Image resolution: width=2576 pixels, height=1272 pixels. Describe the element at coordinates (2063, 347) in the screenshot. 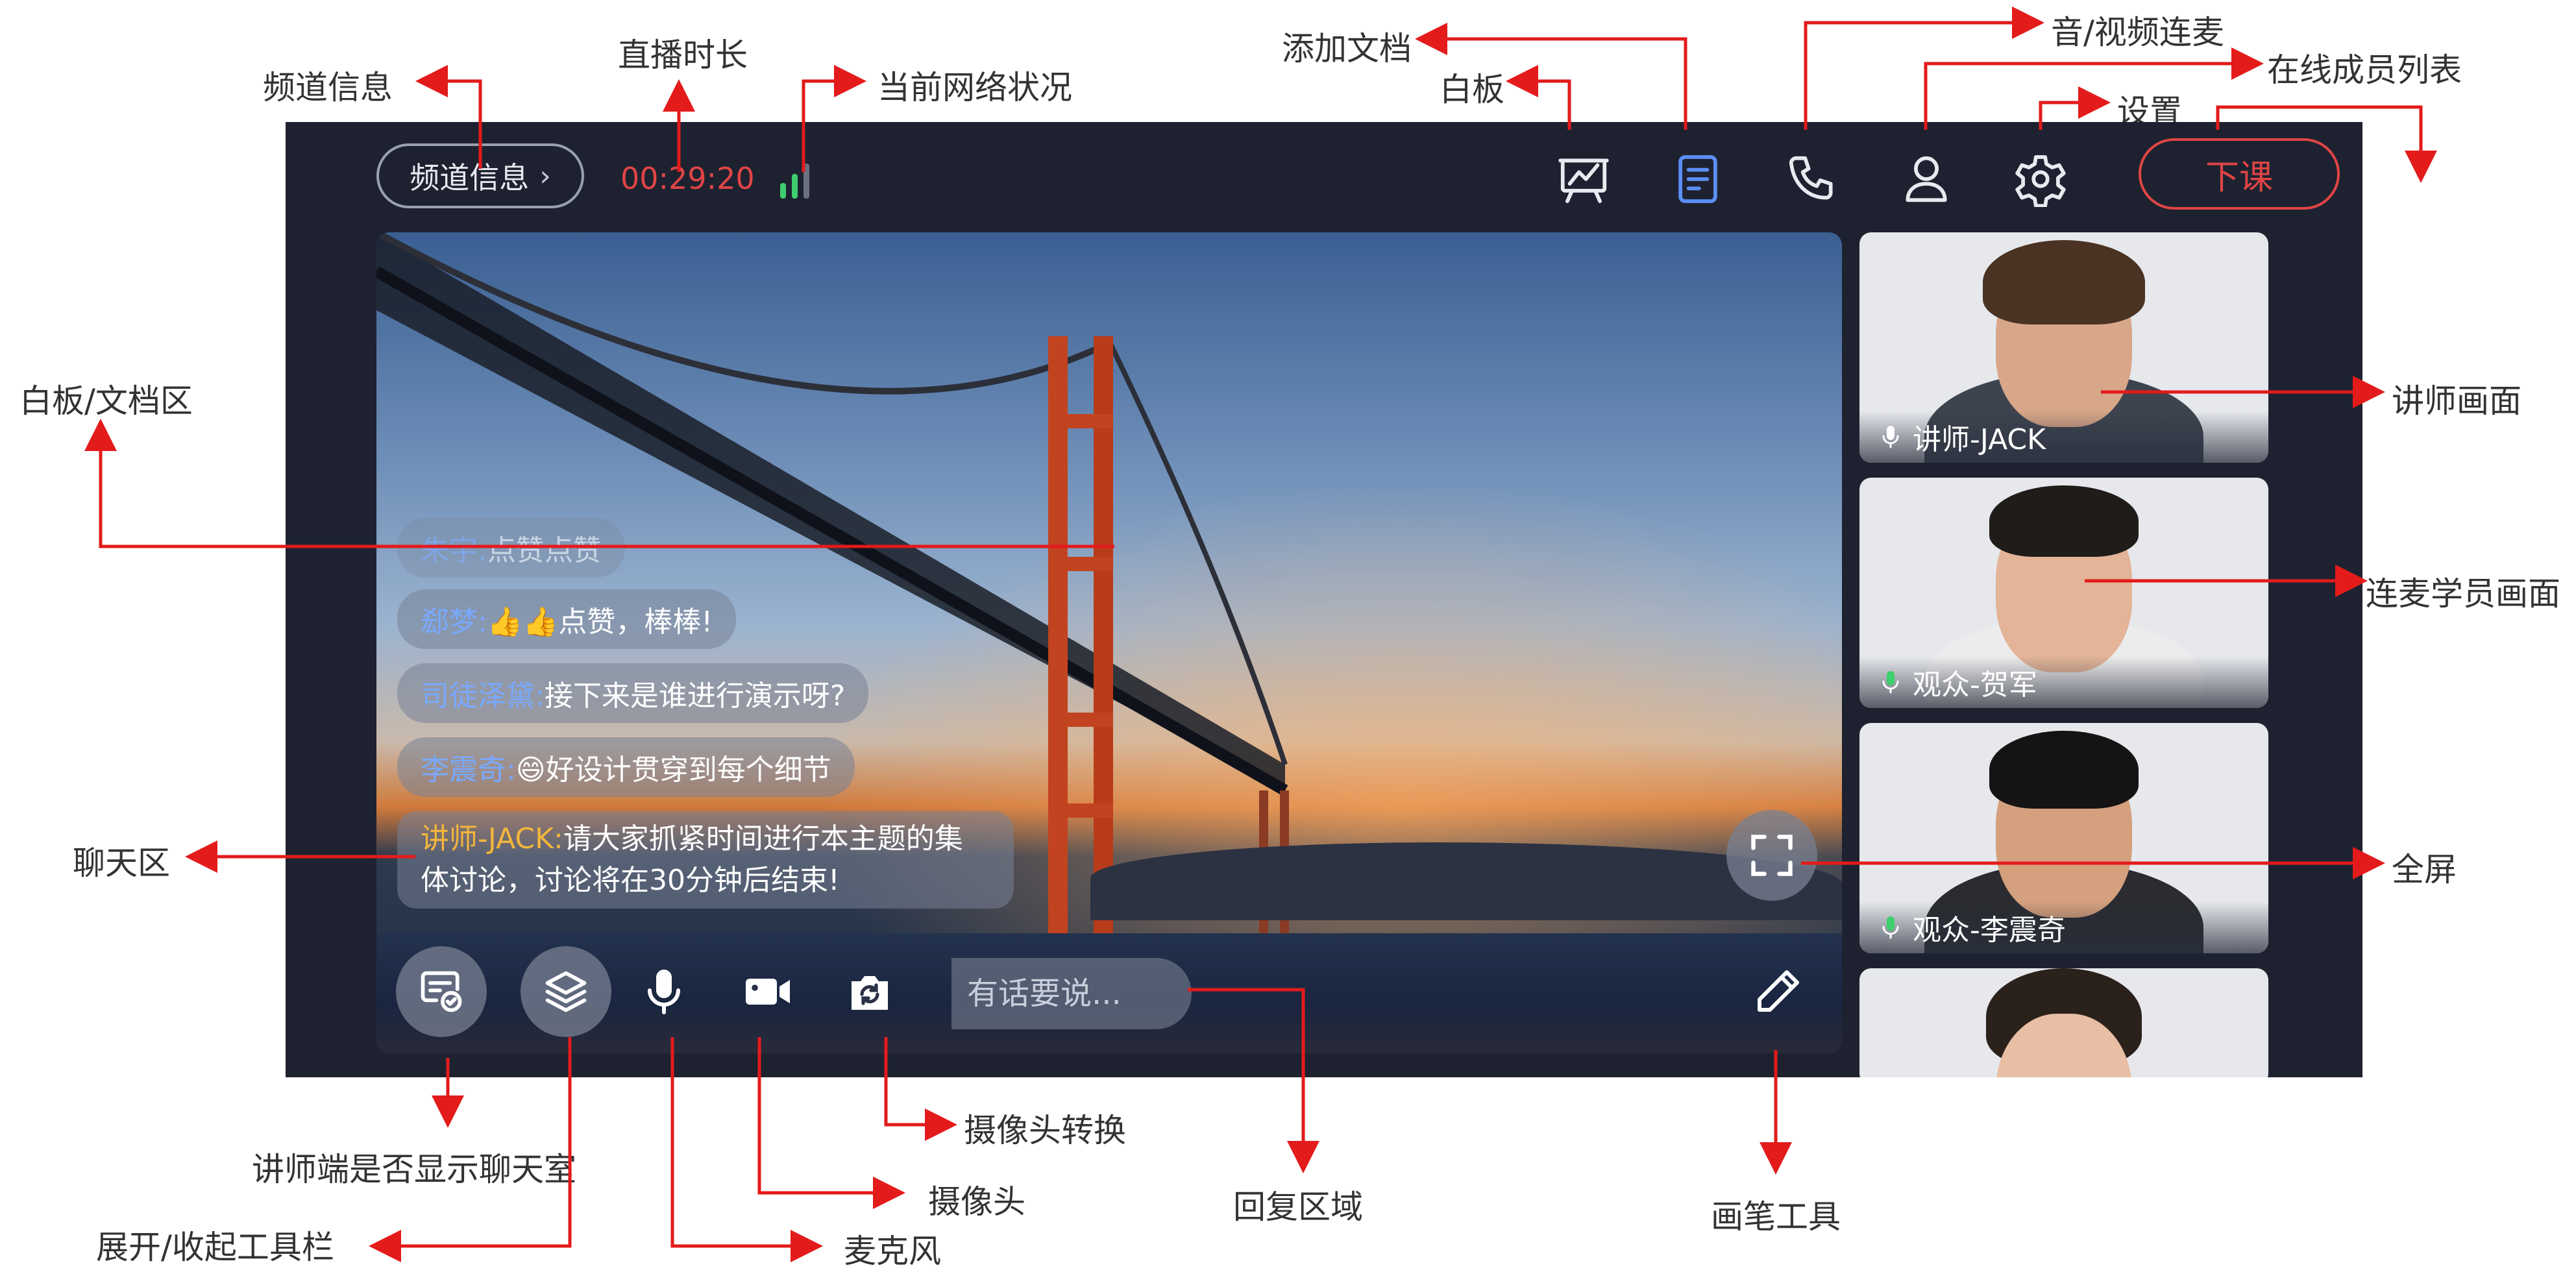

I see `teacher-video-tile: 讲师-JACK` at that location.